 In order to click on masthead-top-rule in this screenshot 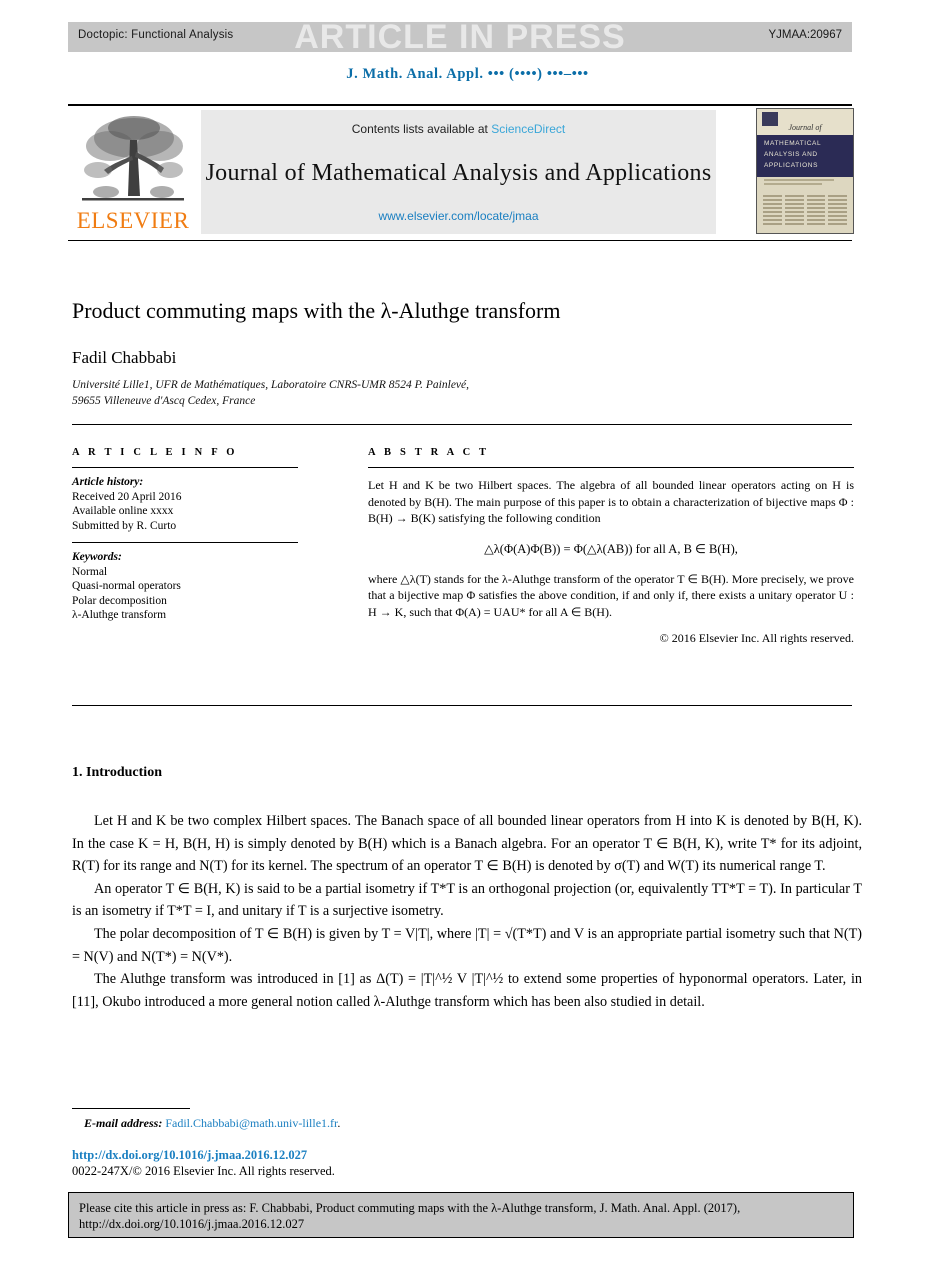, I will do `click(460, 105)`.